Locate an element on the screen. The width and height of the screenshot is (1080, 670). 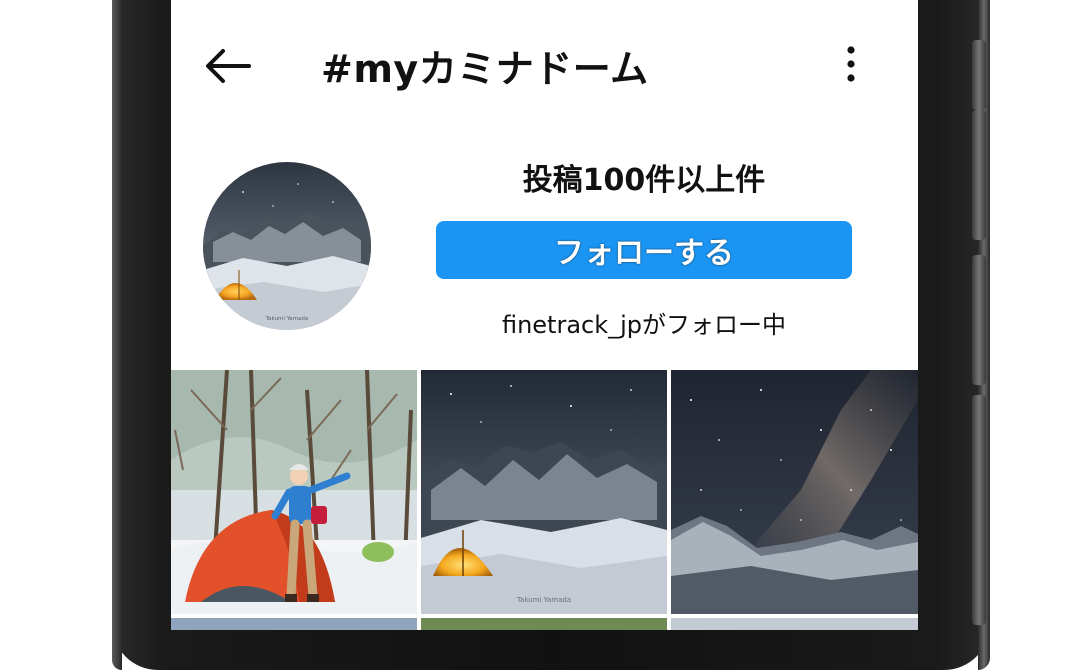
page-title: #myカミナドーム is located at coordinates (485, 69).